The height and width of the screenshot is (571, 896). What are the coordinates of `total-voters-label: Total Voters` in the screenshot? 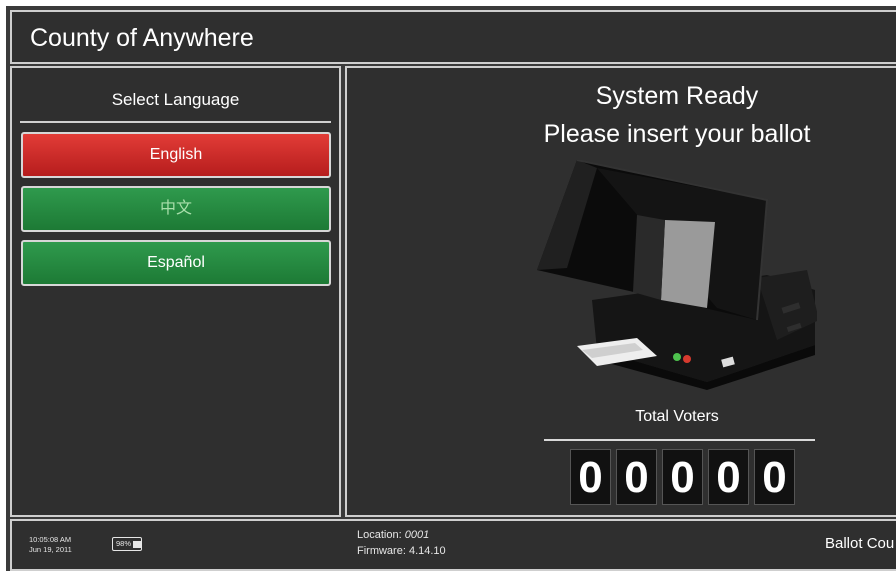 It's located at (677, 416).